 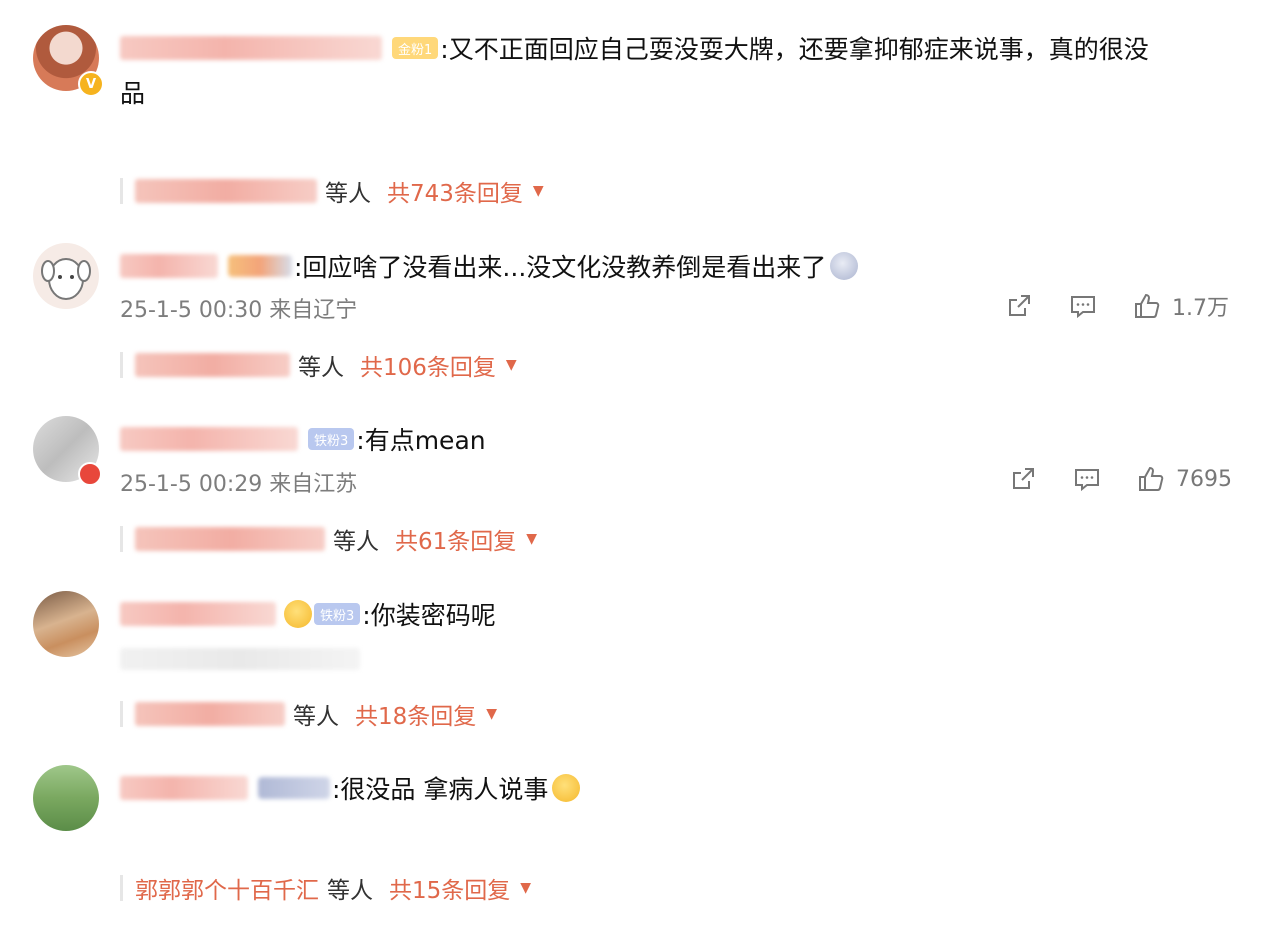 What do you see at coordinates (415, 714) in the screenshot?
I see `reply-count: 共18条回复` at bounding box center [415, 714].